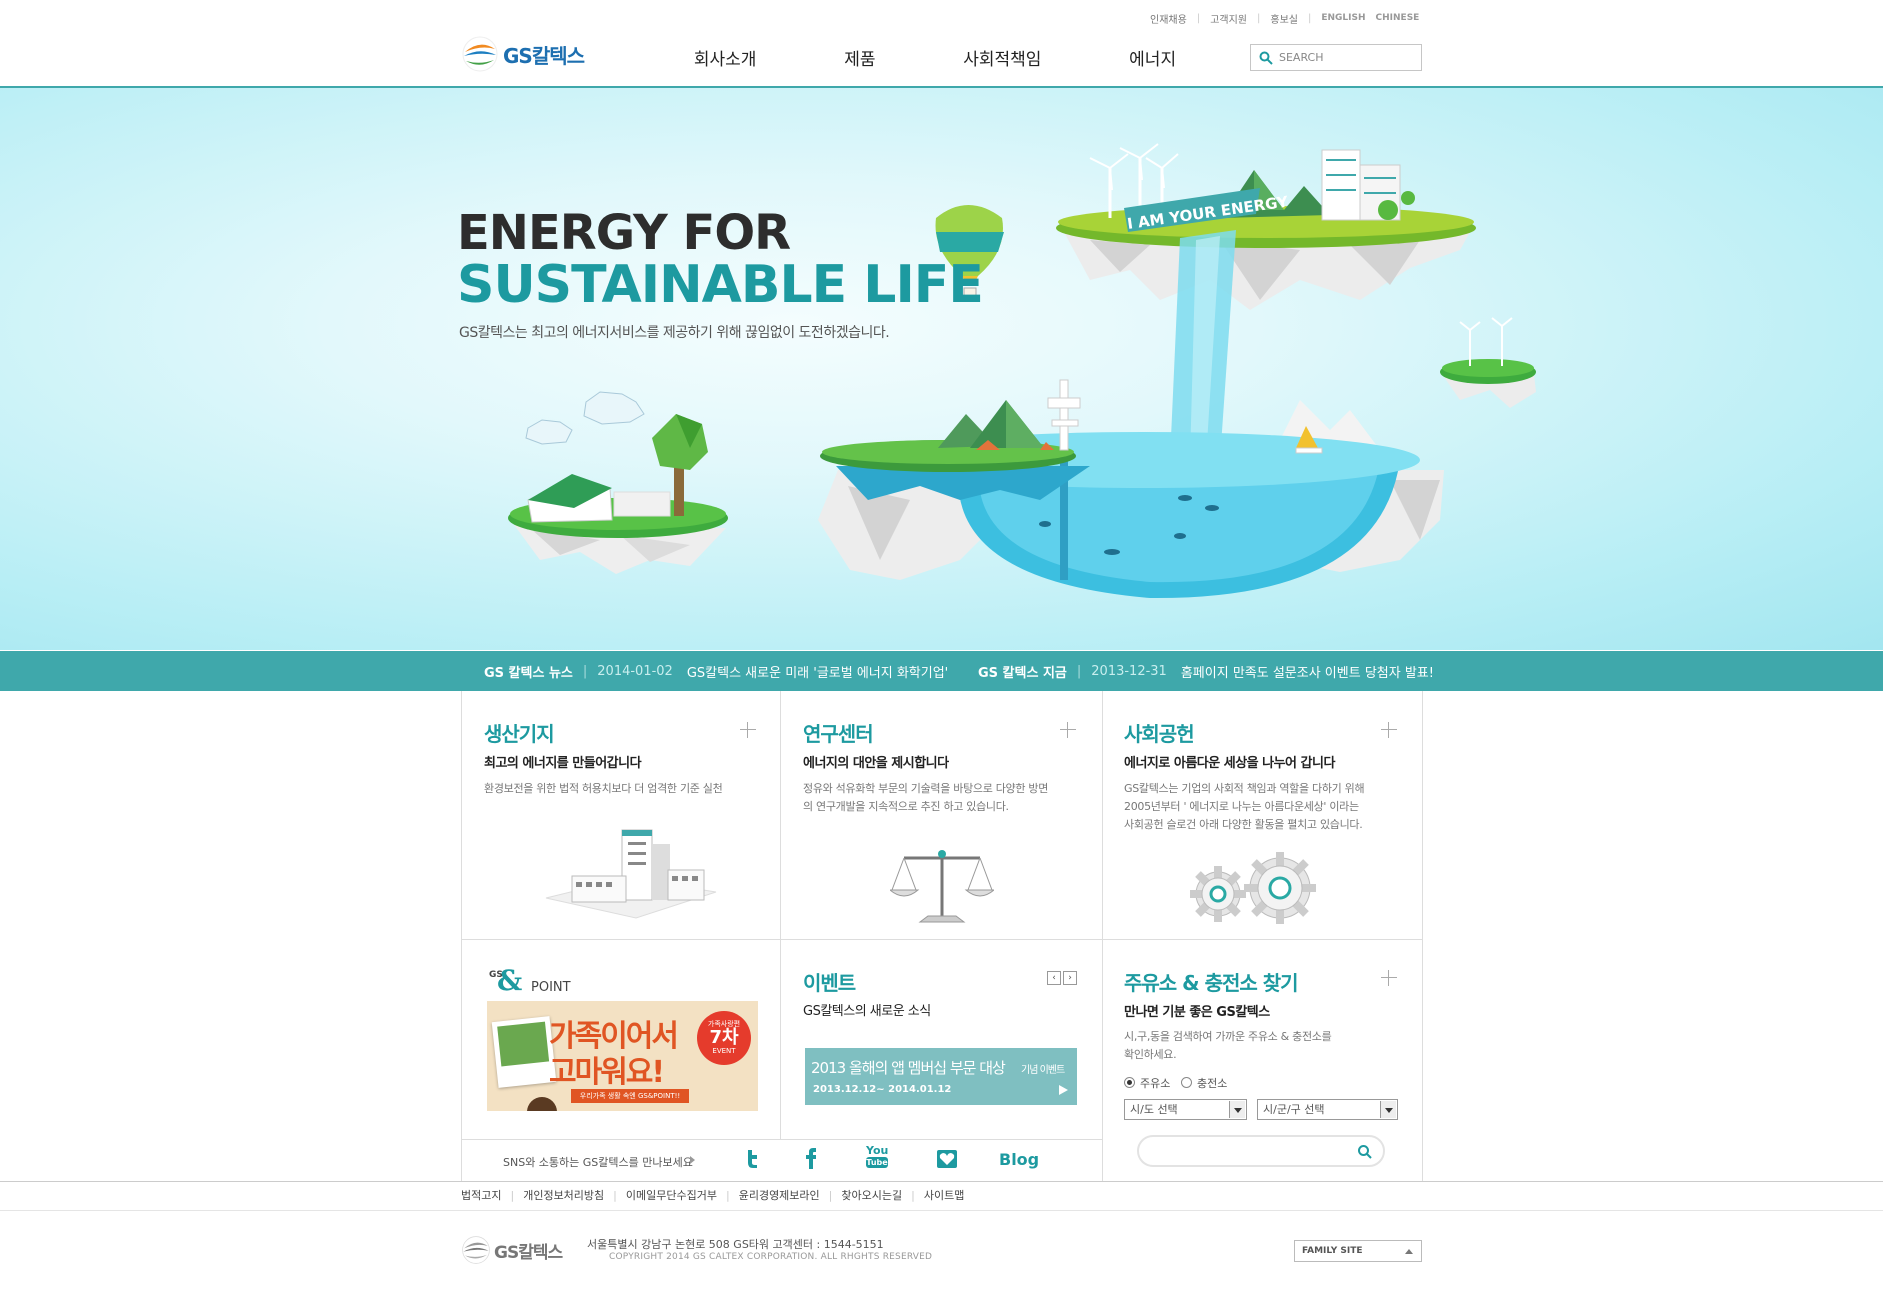  Describe the element at coordinates (544, 55) in the screenshot. I see `logo-text: GS칼텍스` at that location.